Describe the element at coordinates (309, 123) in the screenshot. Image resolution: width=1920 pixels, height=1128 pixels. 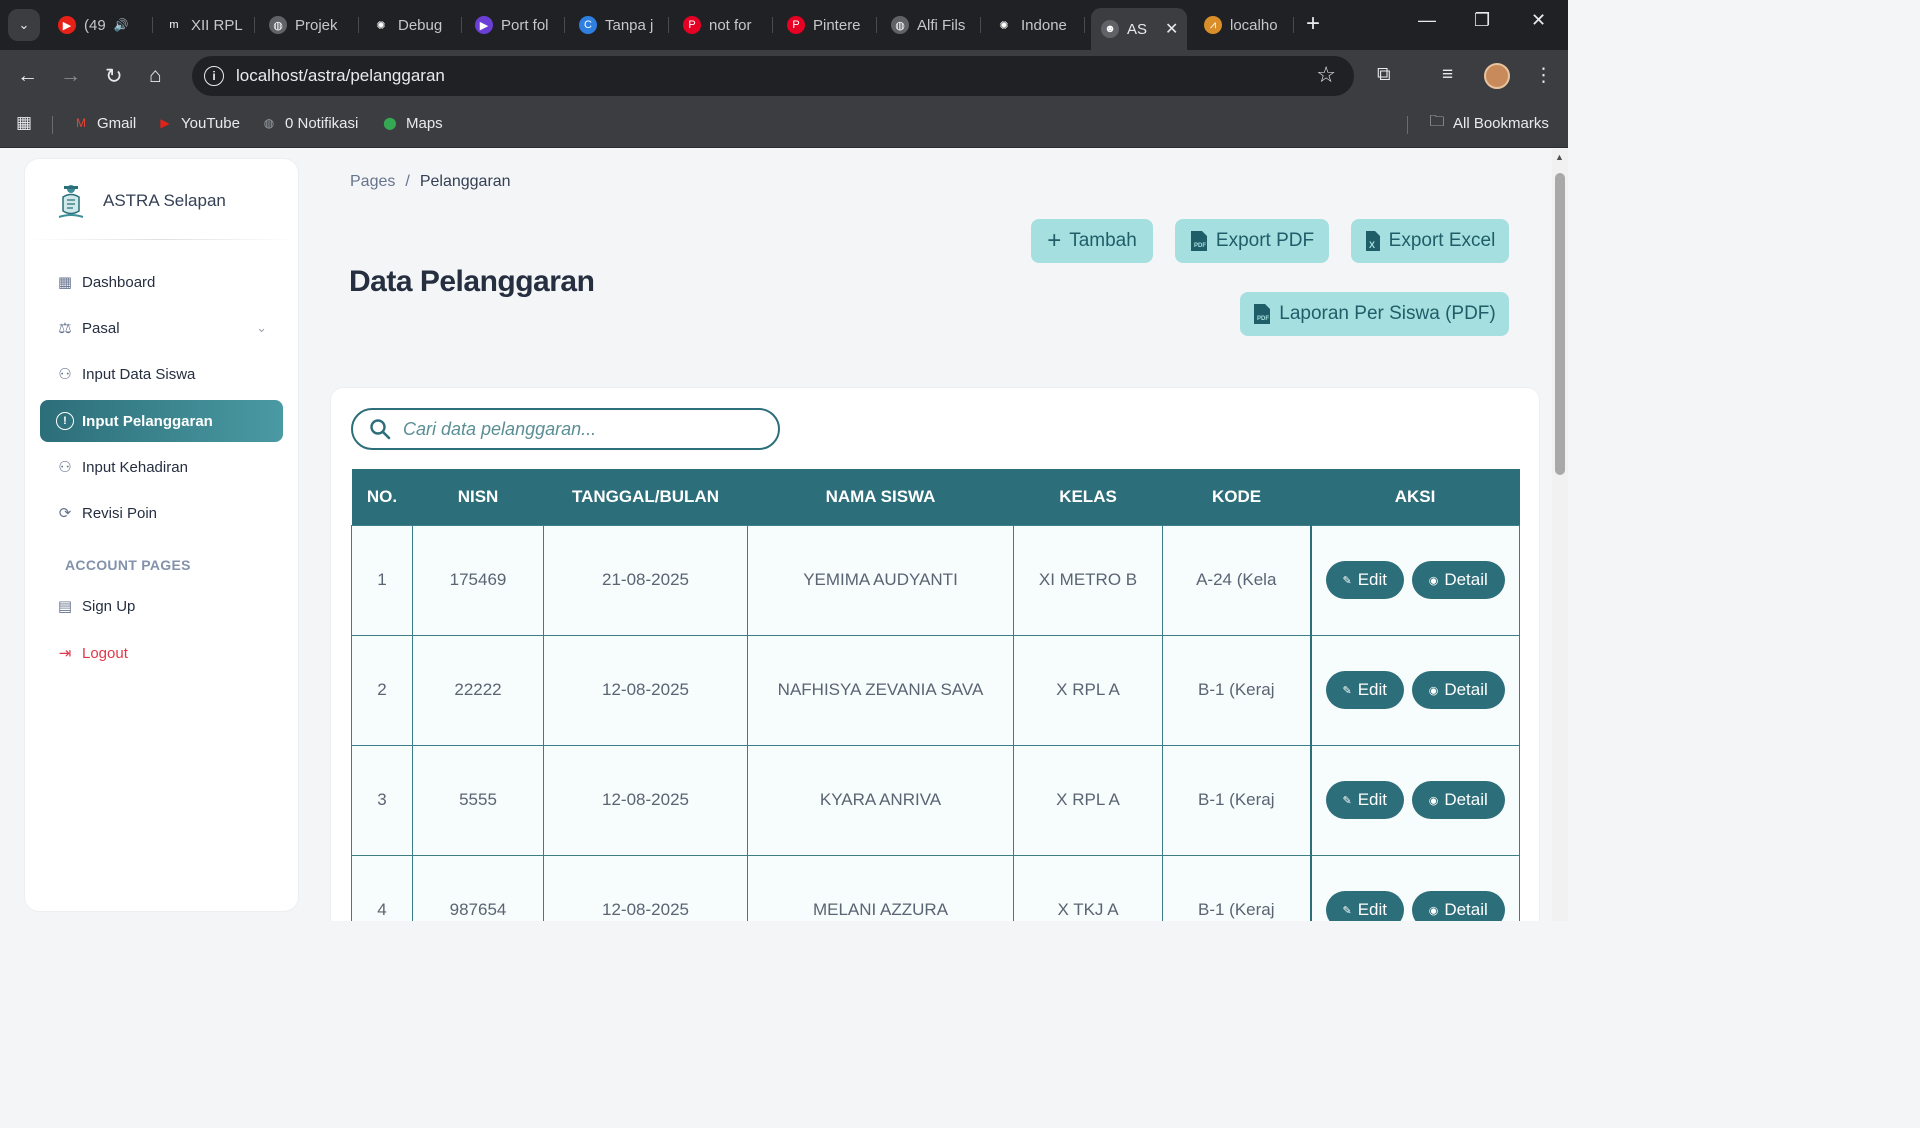
I see `bookmark-0-notifikasi: ◍ 0 Notifikasi` at that location.